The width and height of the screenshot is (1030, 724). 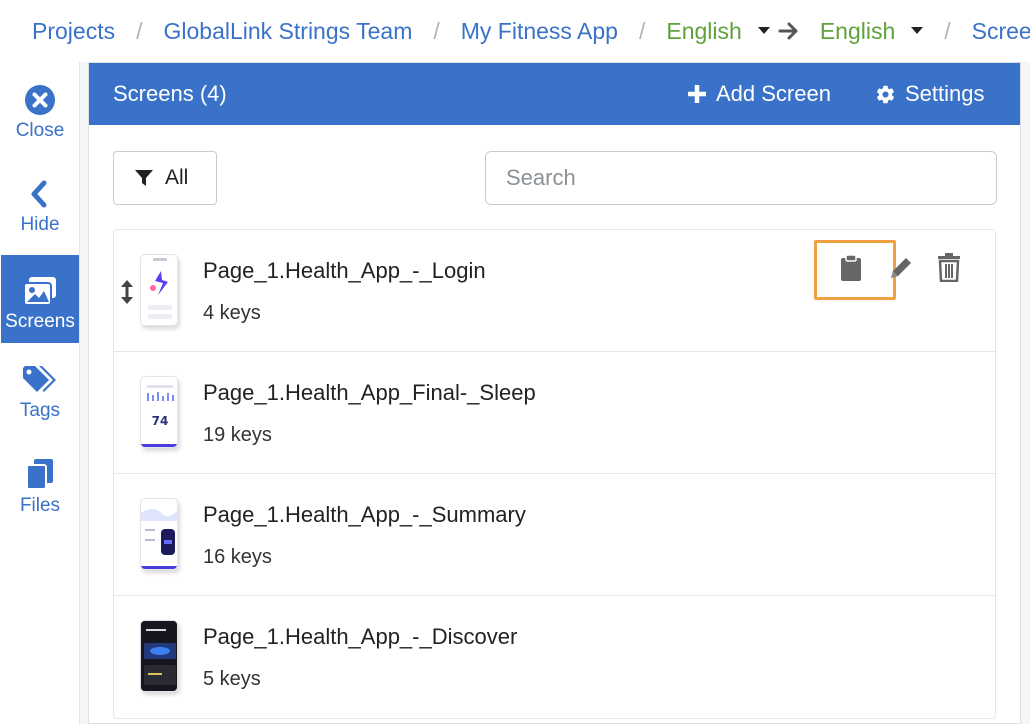 What do you see at coordinates (237, 557) in the screenshot?
I see `screen-key-count: 16 keys` at bounding box center [237, 557].